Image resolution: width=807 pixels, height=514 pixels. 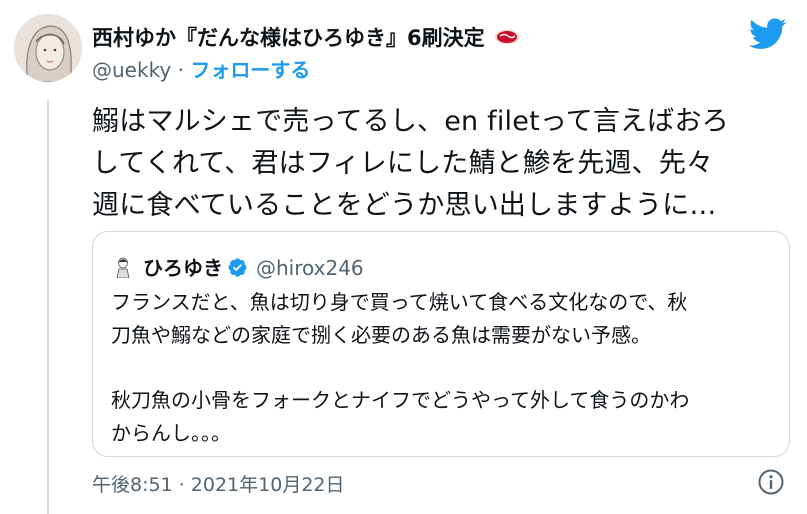 What do you see at coordinates (123, 266) in the screenshot?
I see `quoted-author-avatar` at bounding box center [123, 266].